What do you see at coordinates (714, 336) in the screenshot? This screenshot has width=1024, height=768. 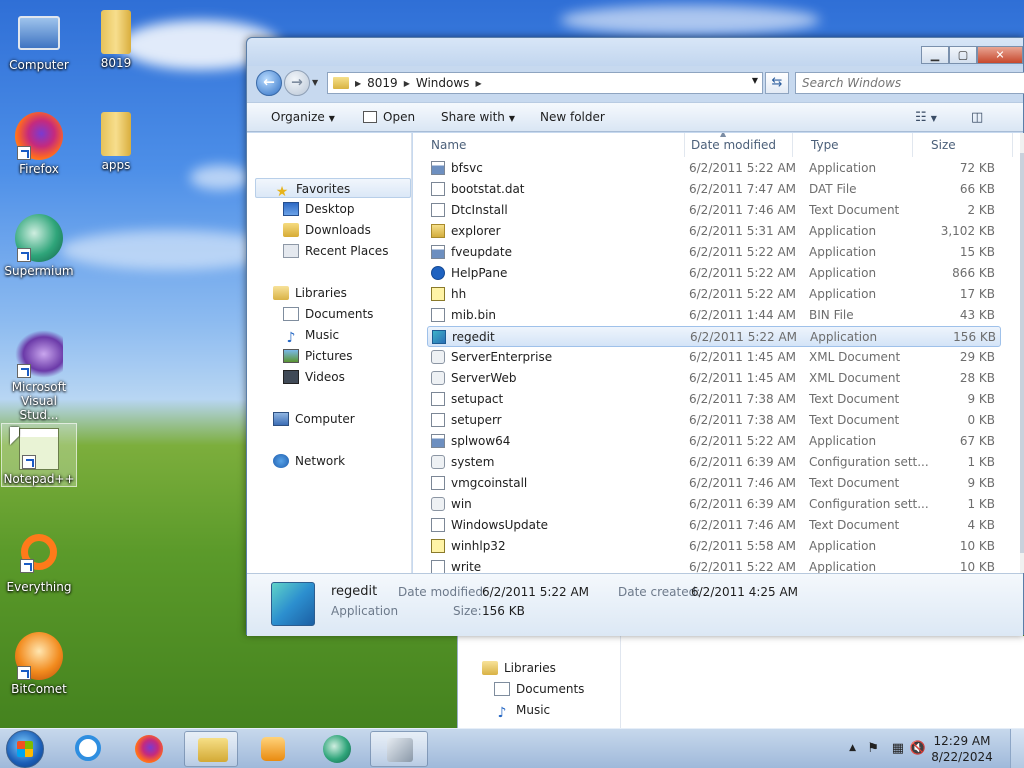 I see `file-row: regedit 6/2/2011 5:22 AM Application 156 KB` at bounding box center [714, 336].